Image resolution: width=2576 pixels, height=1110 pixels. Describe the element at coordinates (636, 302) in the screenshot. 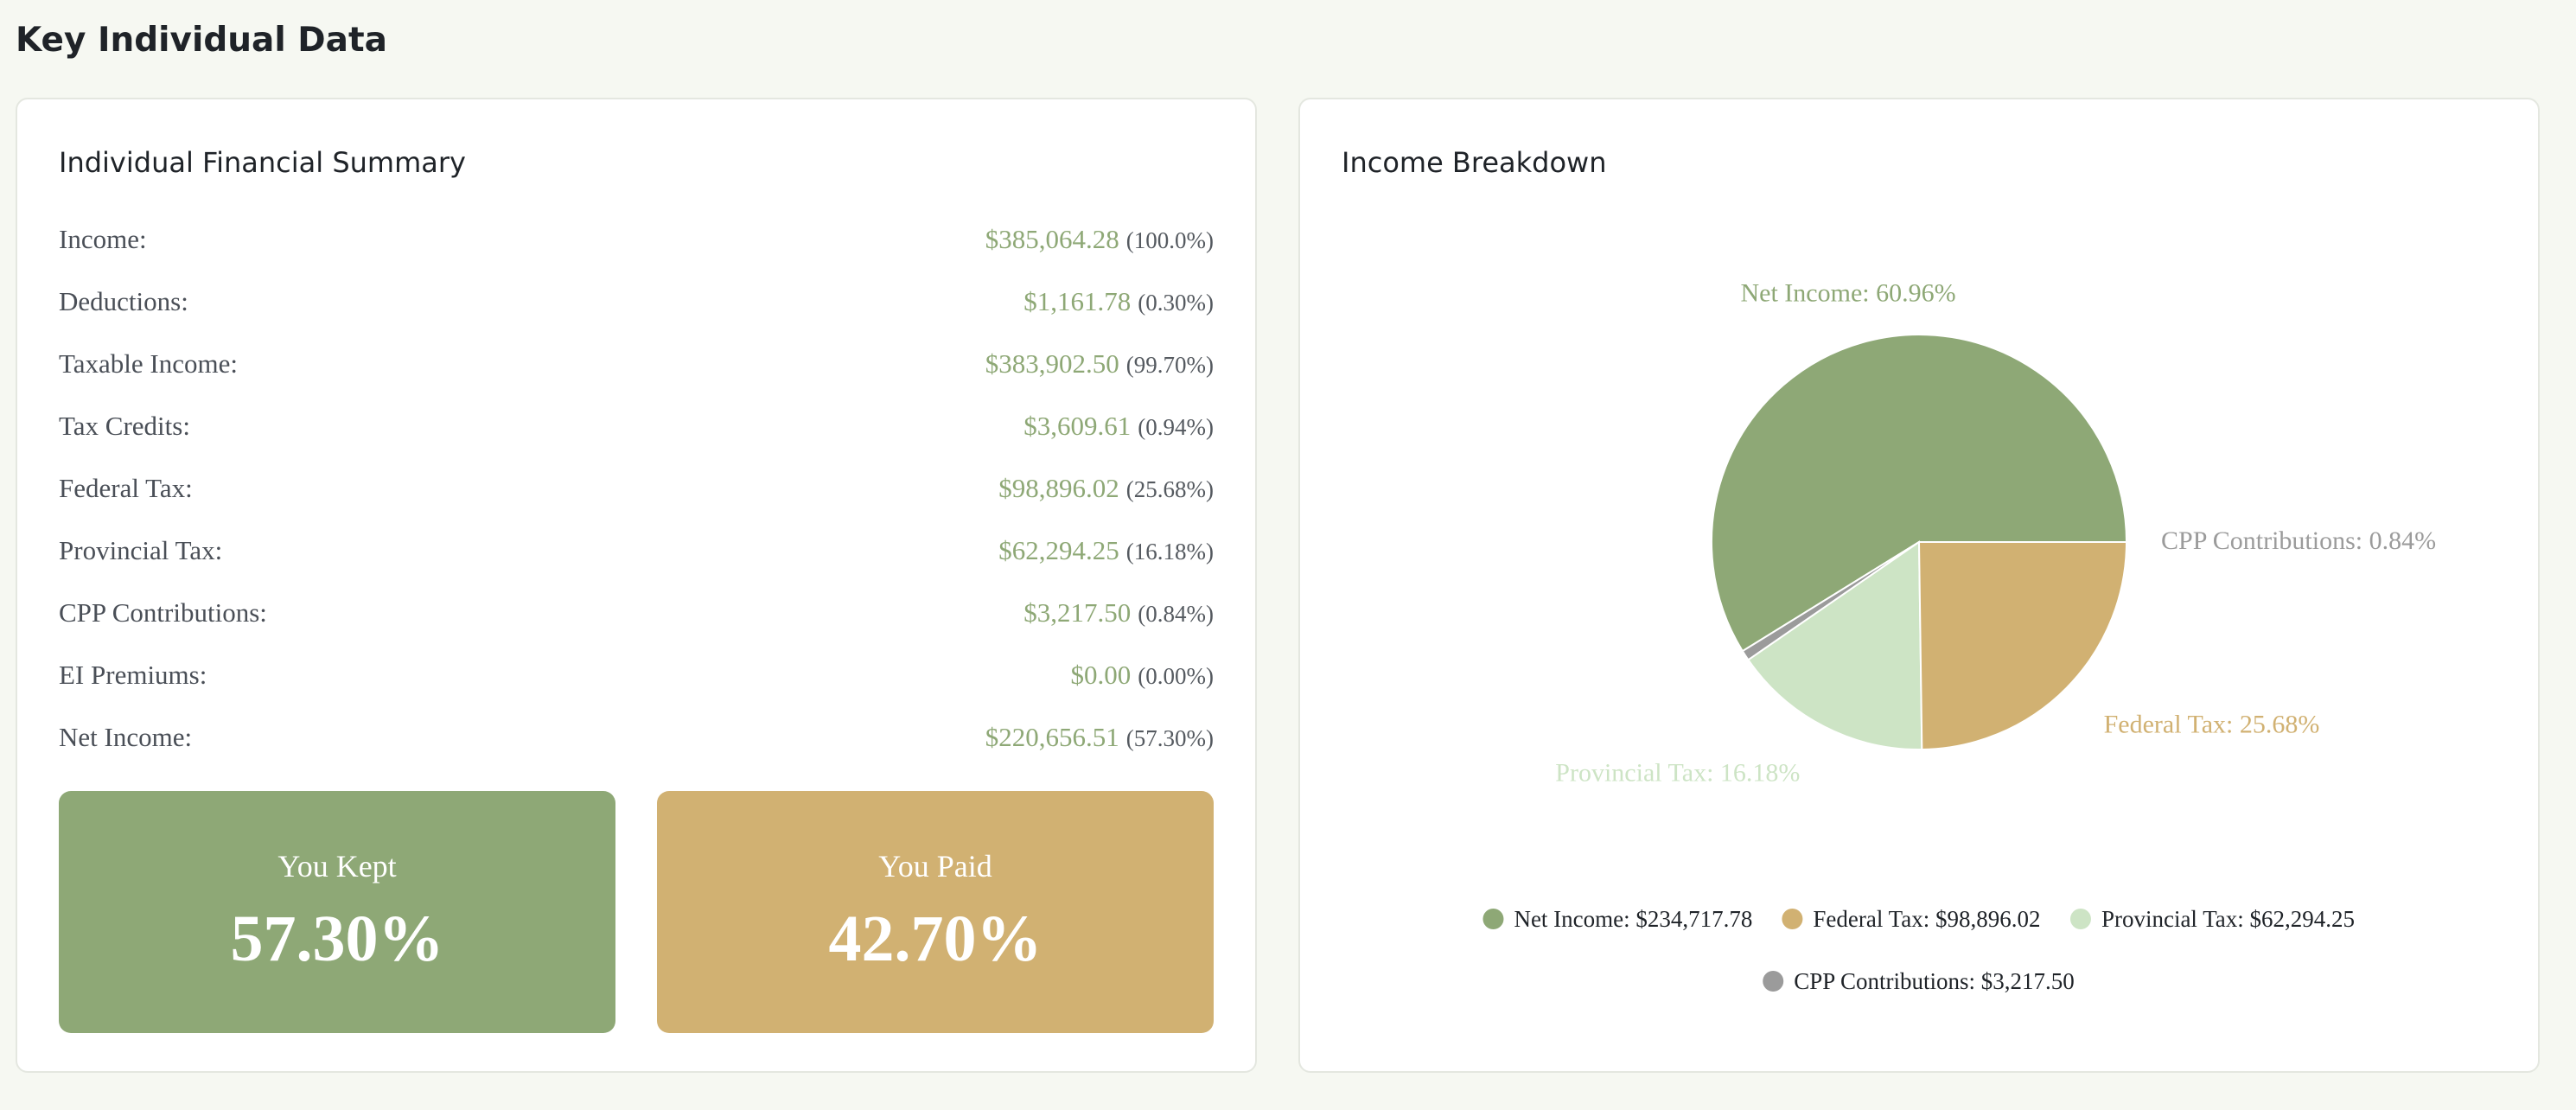

I see `summary-row-deductions: Deductions: $1,161.78 (0.30%)` at that location.